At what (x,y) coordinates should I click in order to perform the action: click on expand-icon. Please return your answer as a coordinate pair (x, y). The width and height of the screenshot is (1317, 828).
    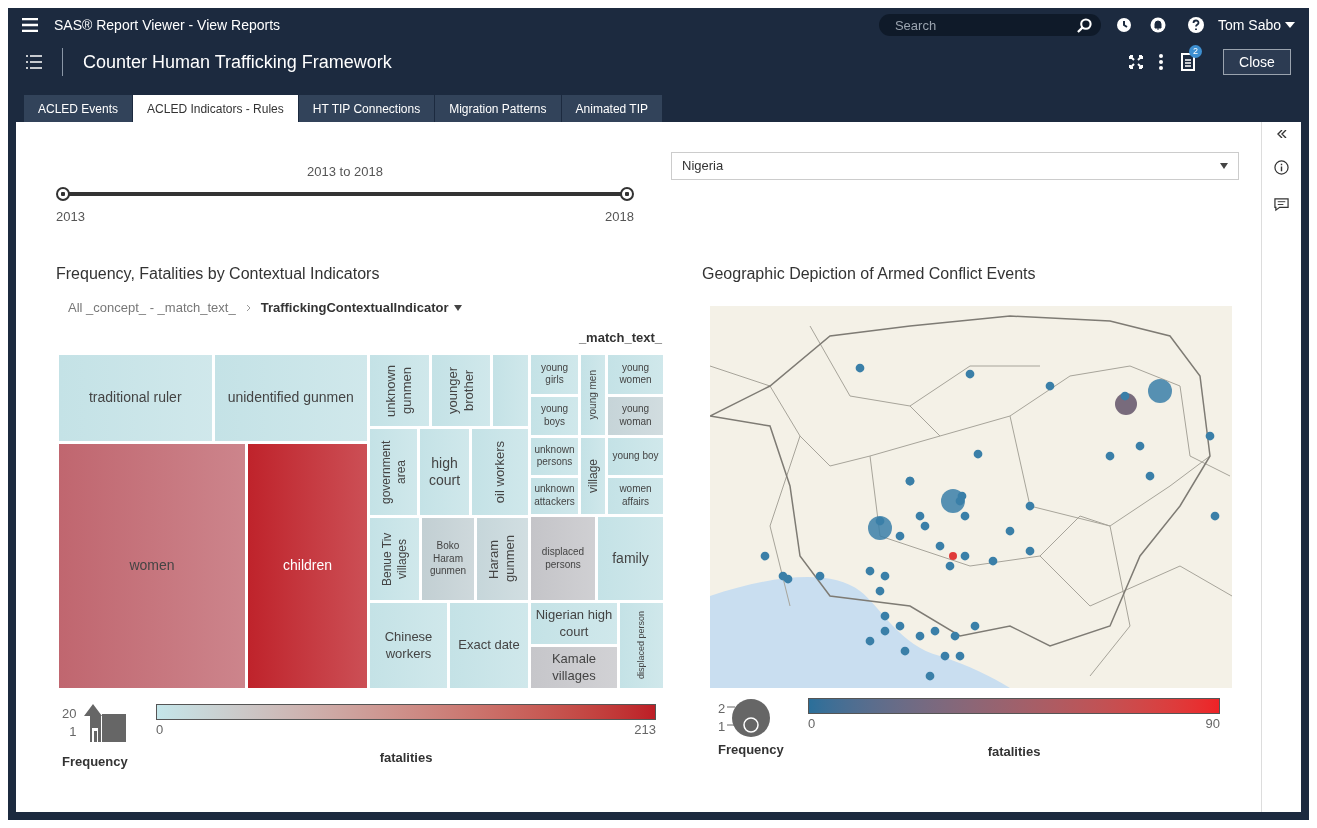
    Looking at the image, I should click on (1136, 62).